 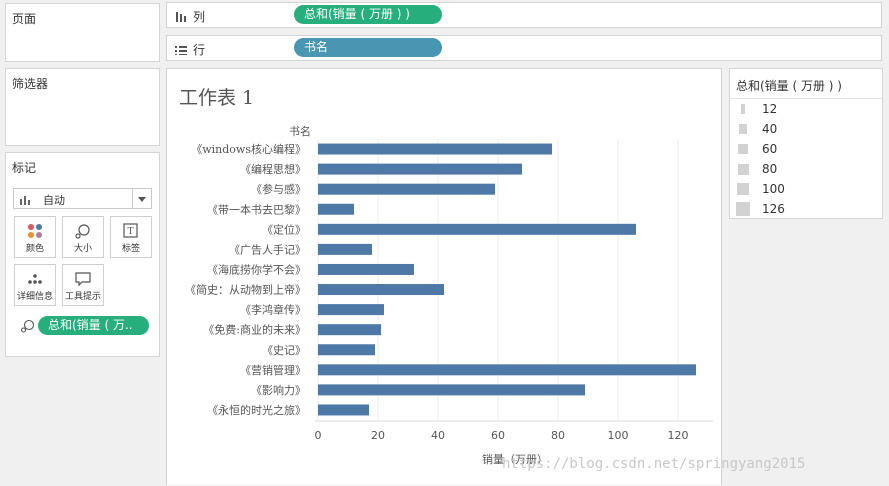 What do you see at coordinates (82, 198) in the screenshot?
I see `mark-type-dropdown: 自动` at bounding box center [82, 198].